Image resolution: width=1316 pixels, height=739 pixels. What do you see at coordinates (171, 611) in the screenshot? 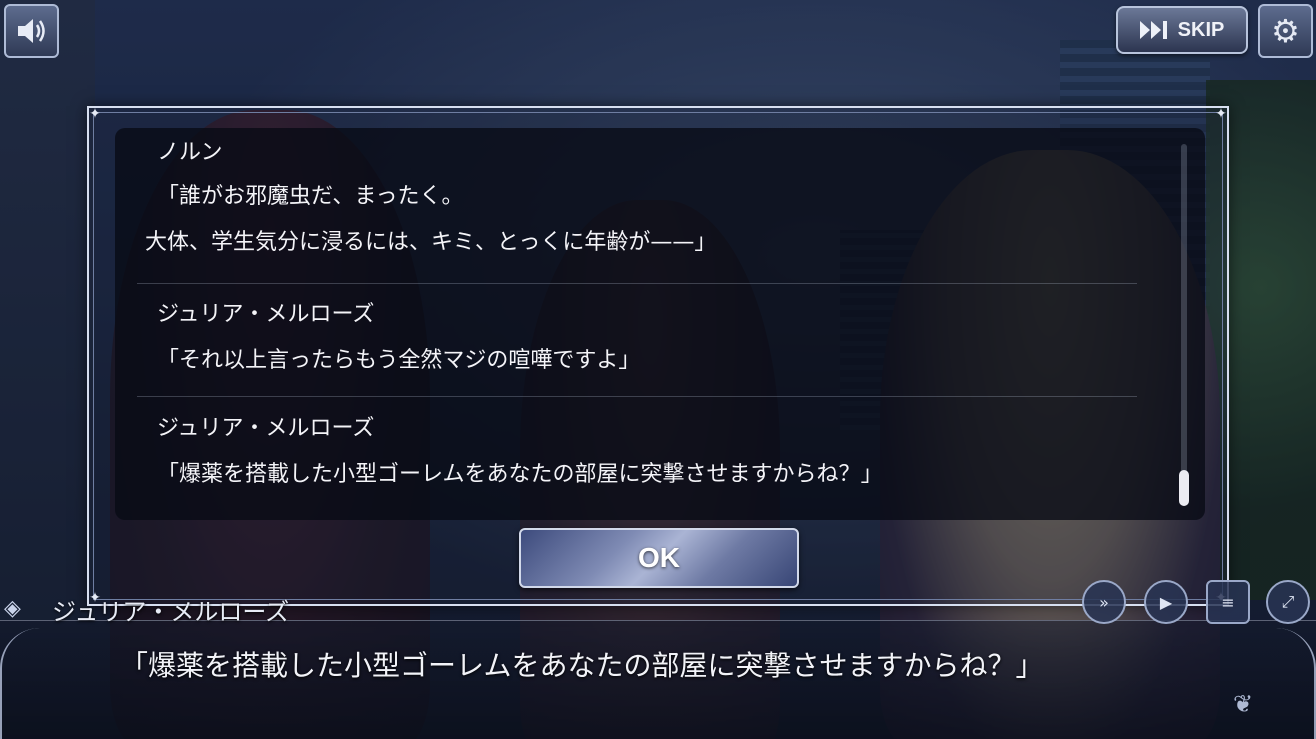
I see `speaker-name: ジュリア・メルローズ` at bounding box center [171, 611].